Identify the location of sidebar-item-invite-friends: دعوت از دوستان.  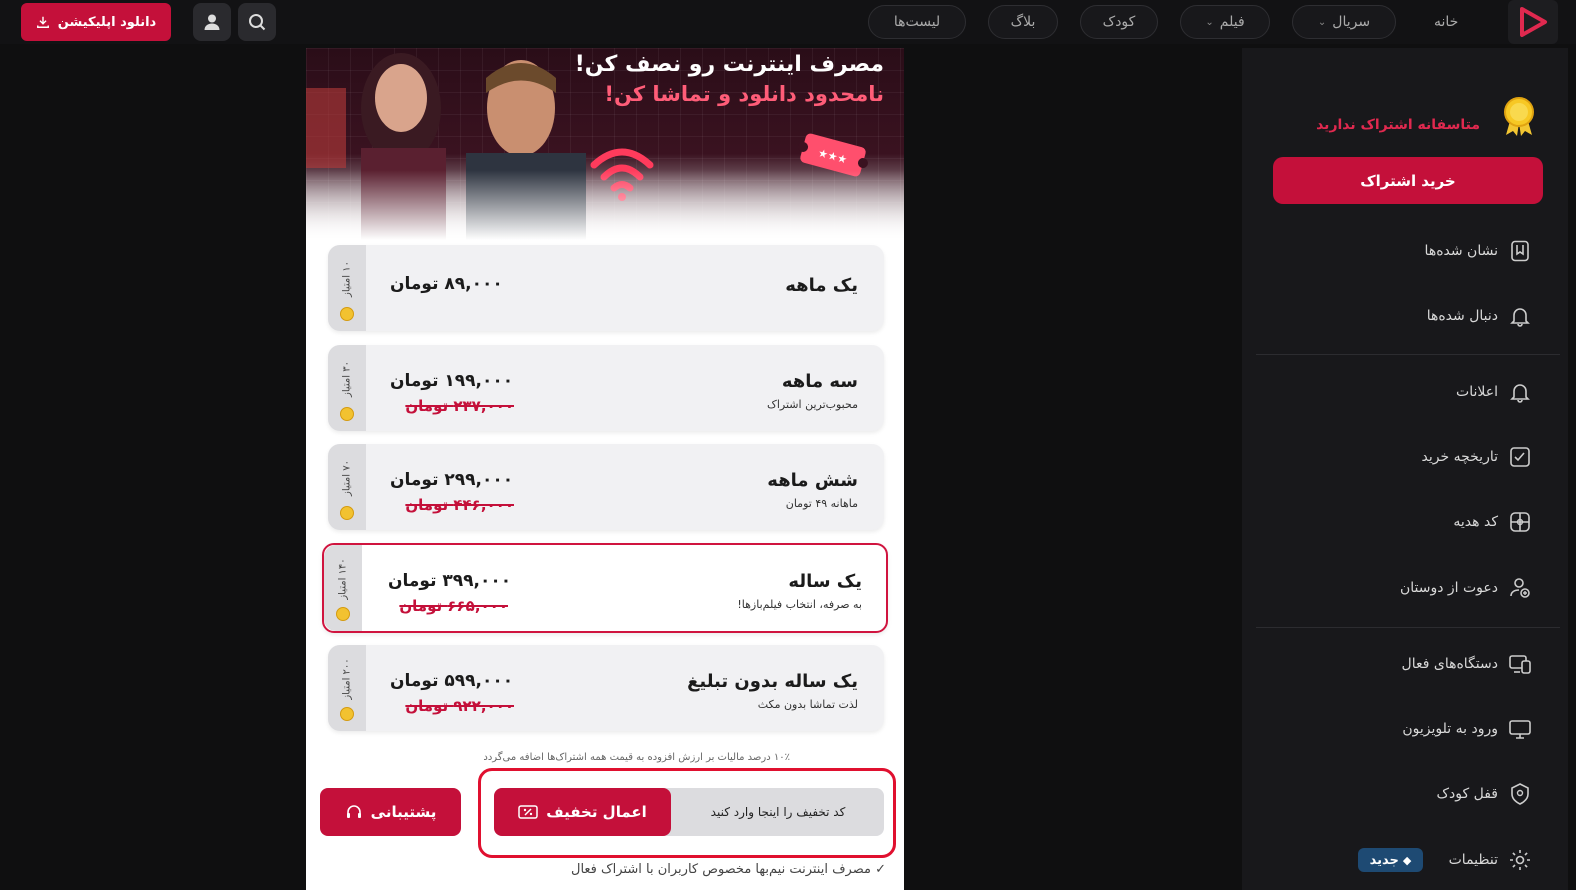
(1401, 588).